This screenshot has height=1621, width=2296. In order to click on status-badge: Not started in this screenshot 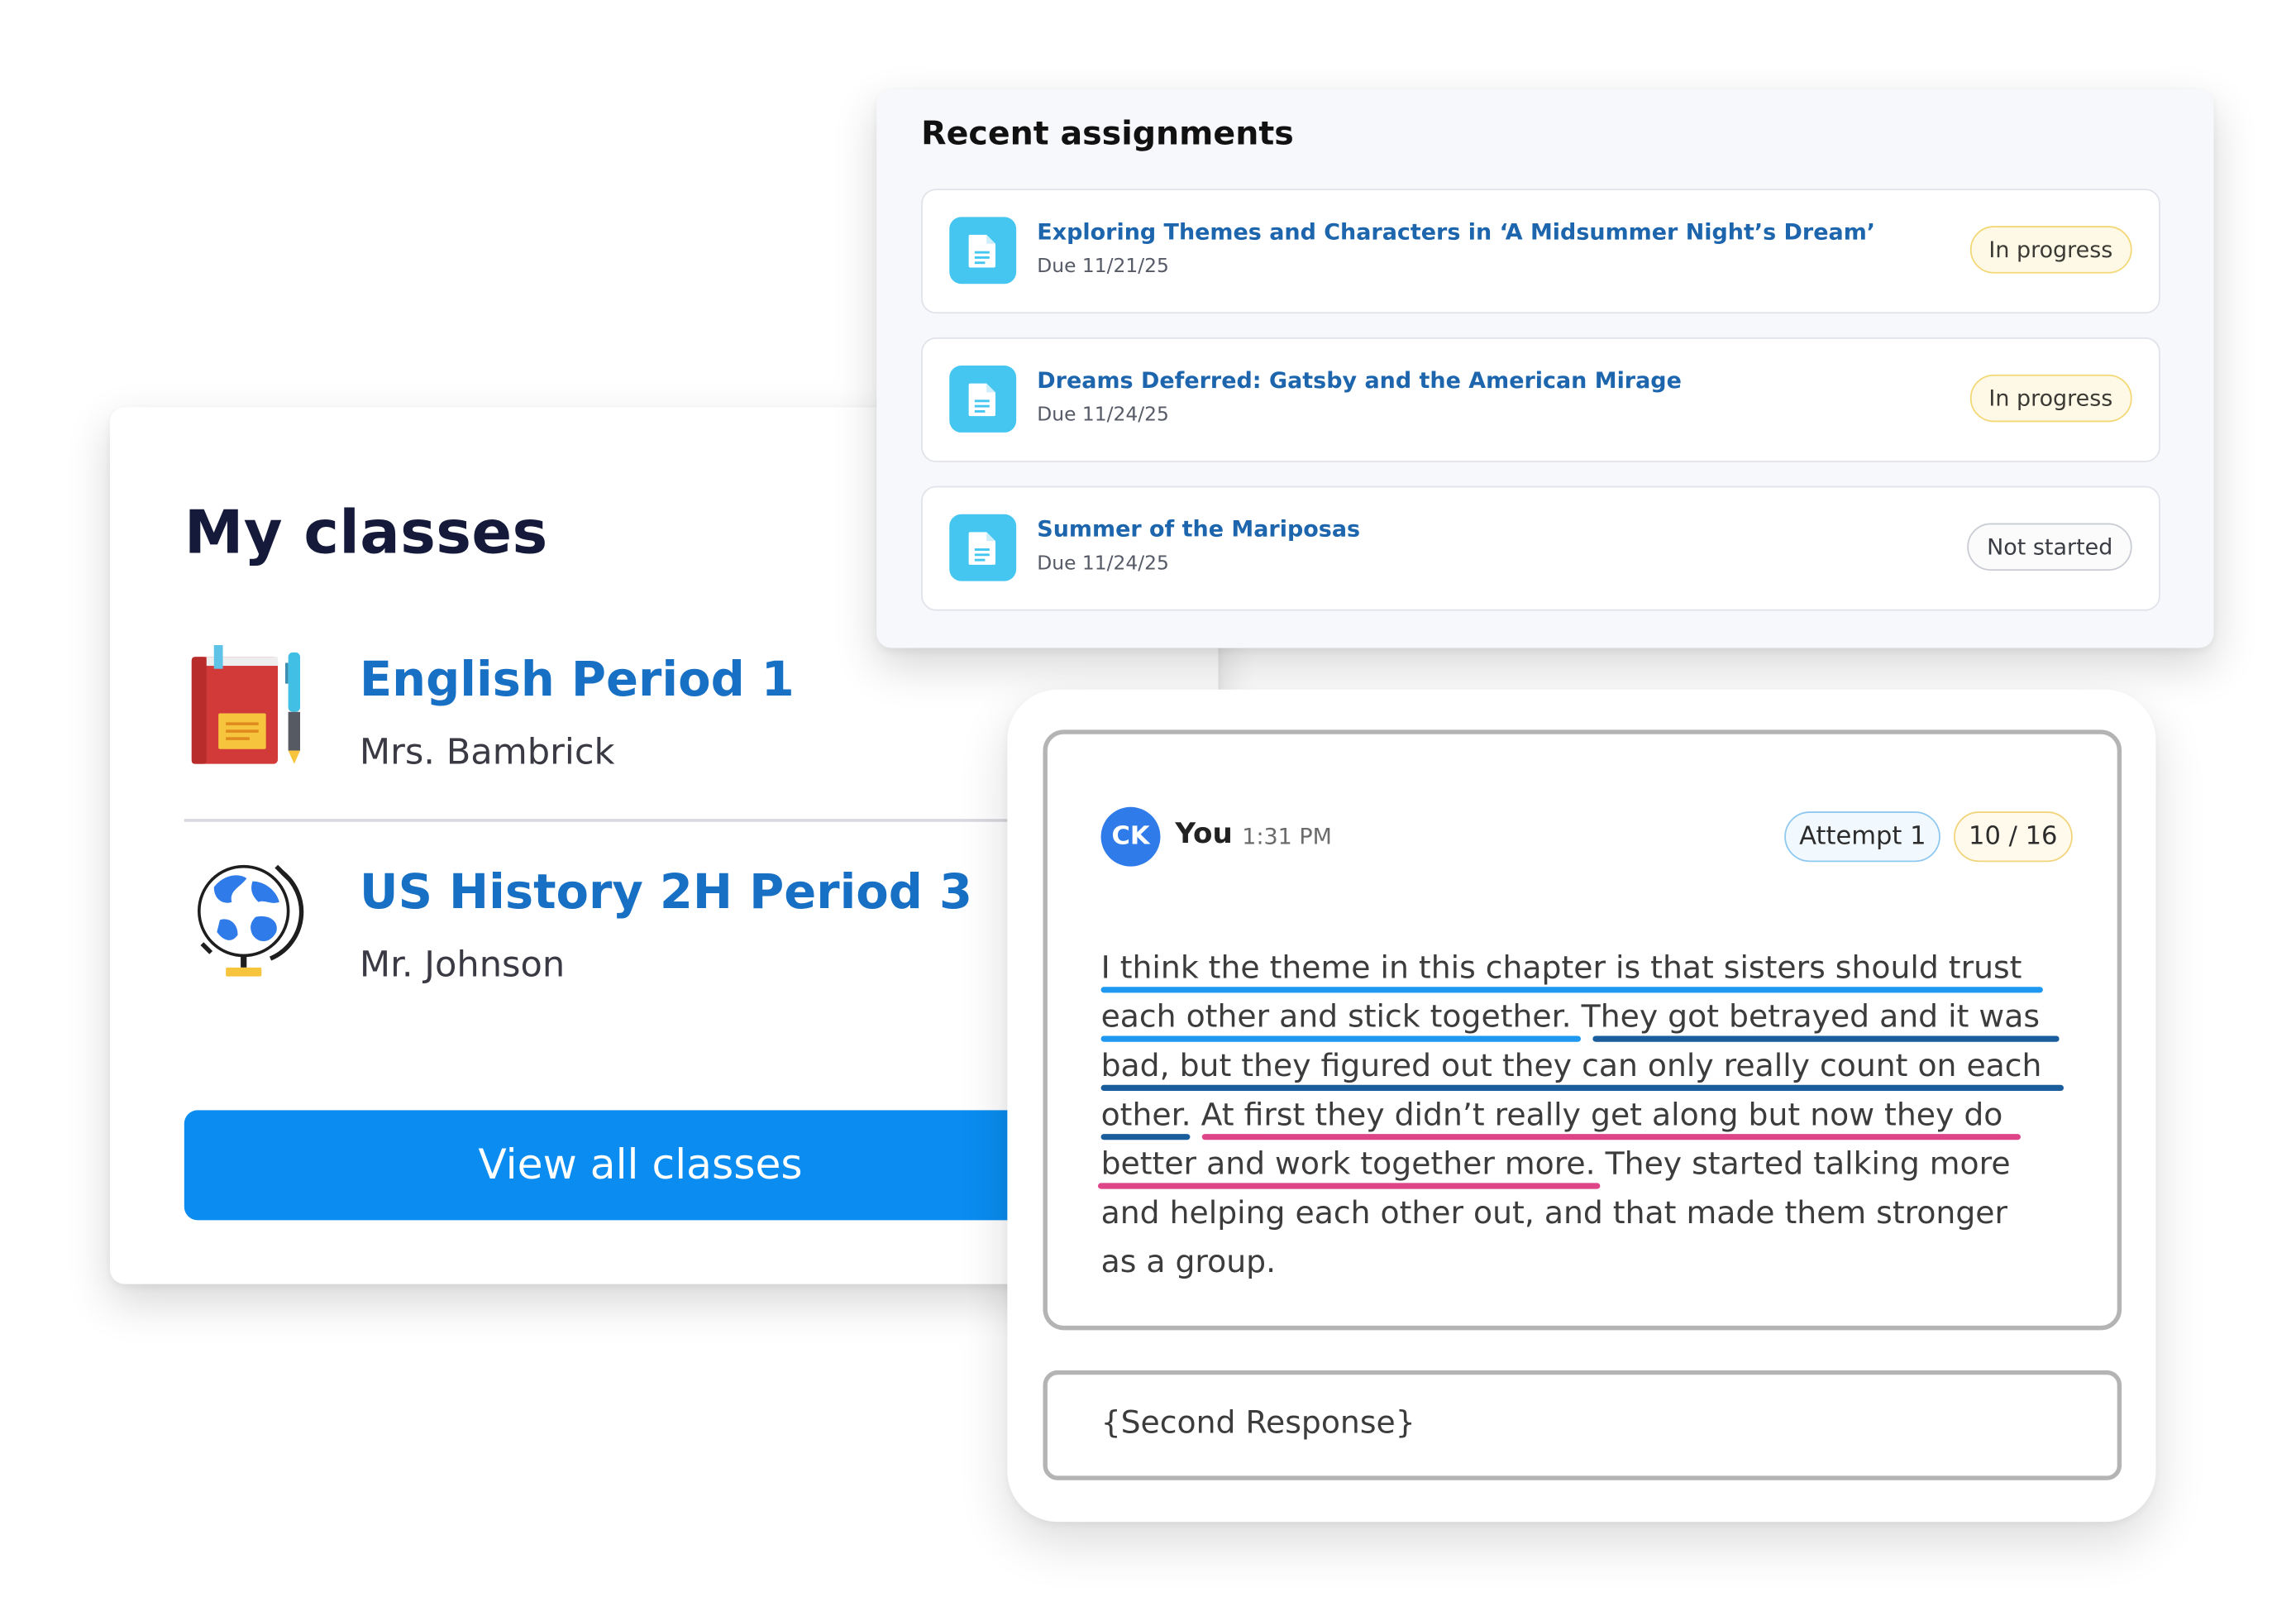, I will do `click(2049, 547)`.